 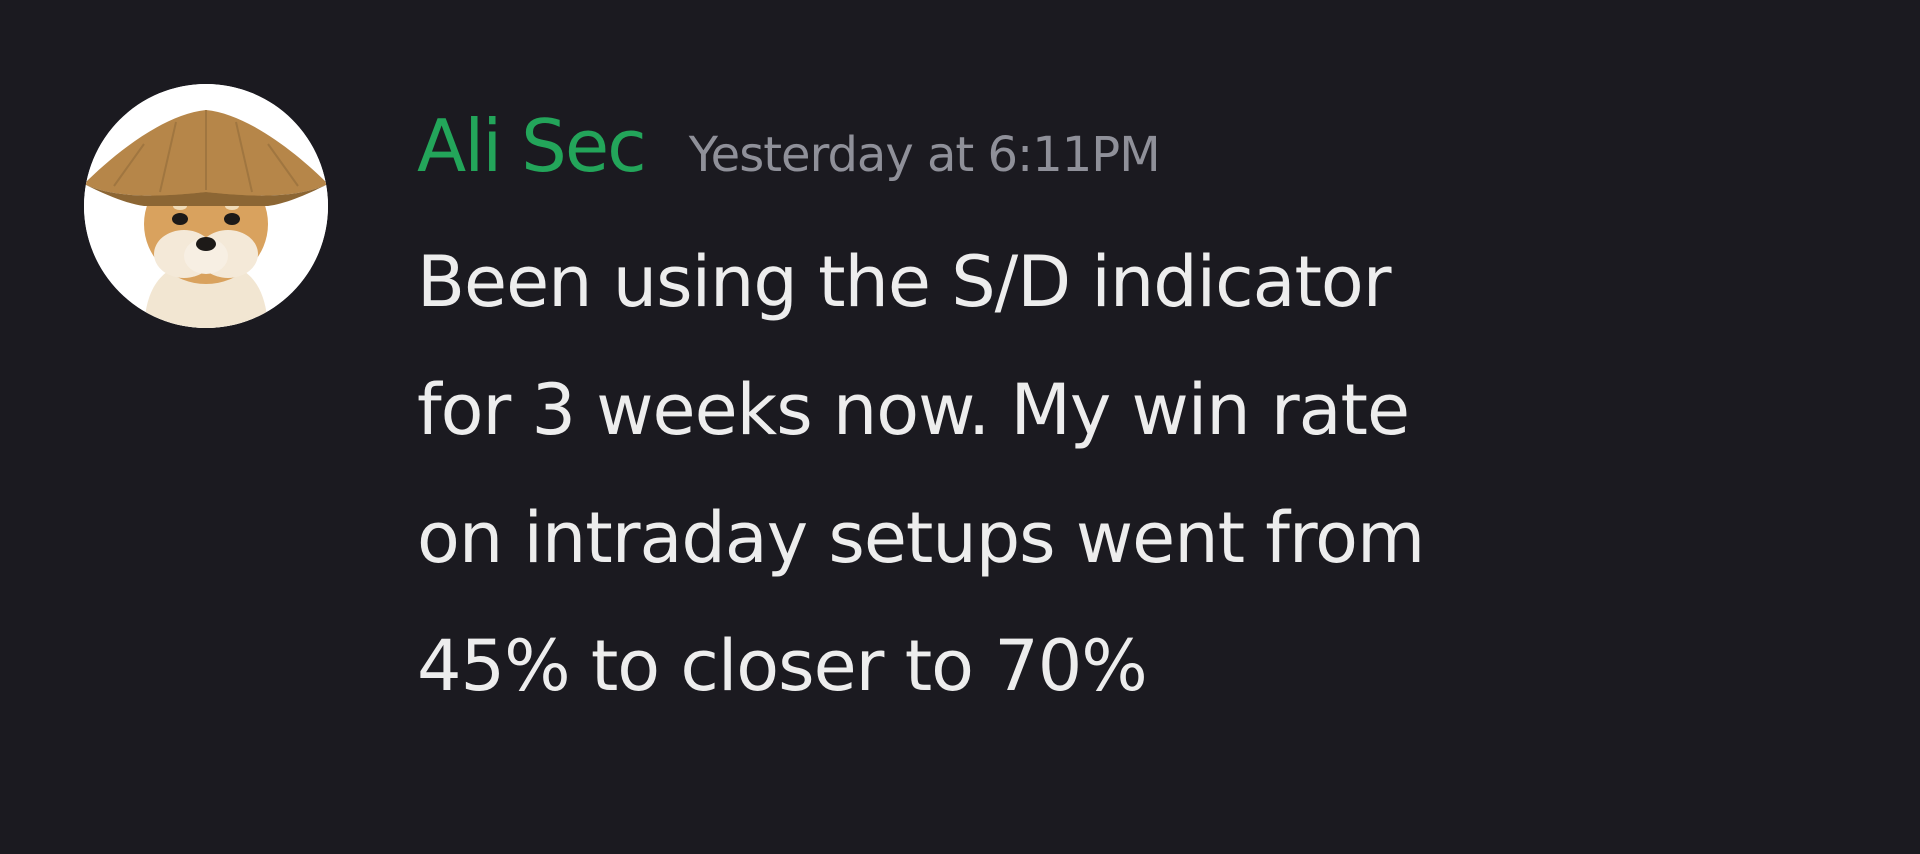 I want to click on avatar, so click(x=206, y=206).